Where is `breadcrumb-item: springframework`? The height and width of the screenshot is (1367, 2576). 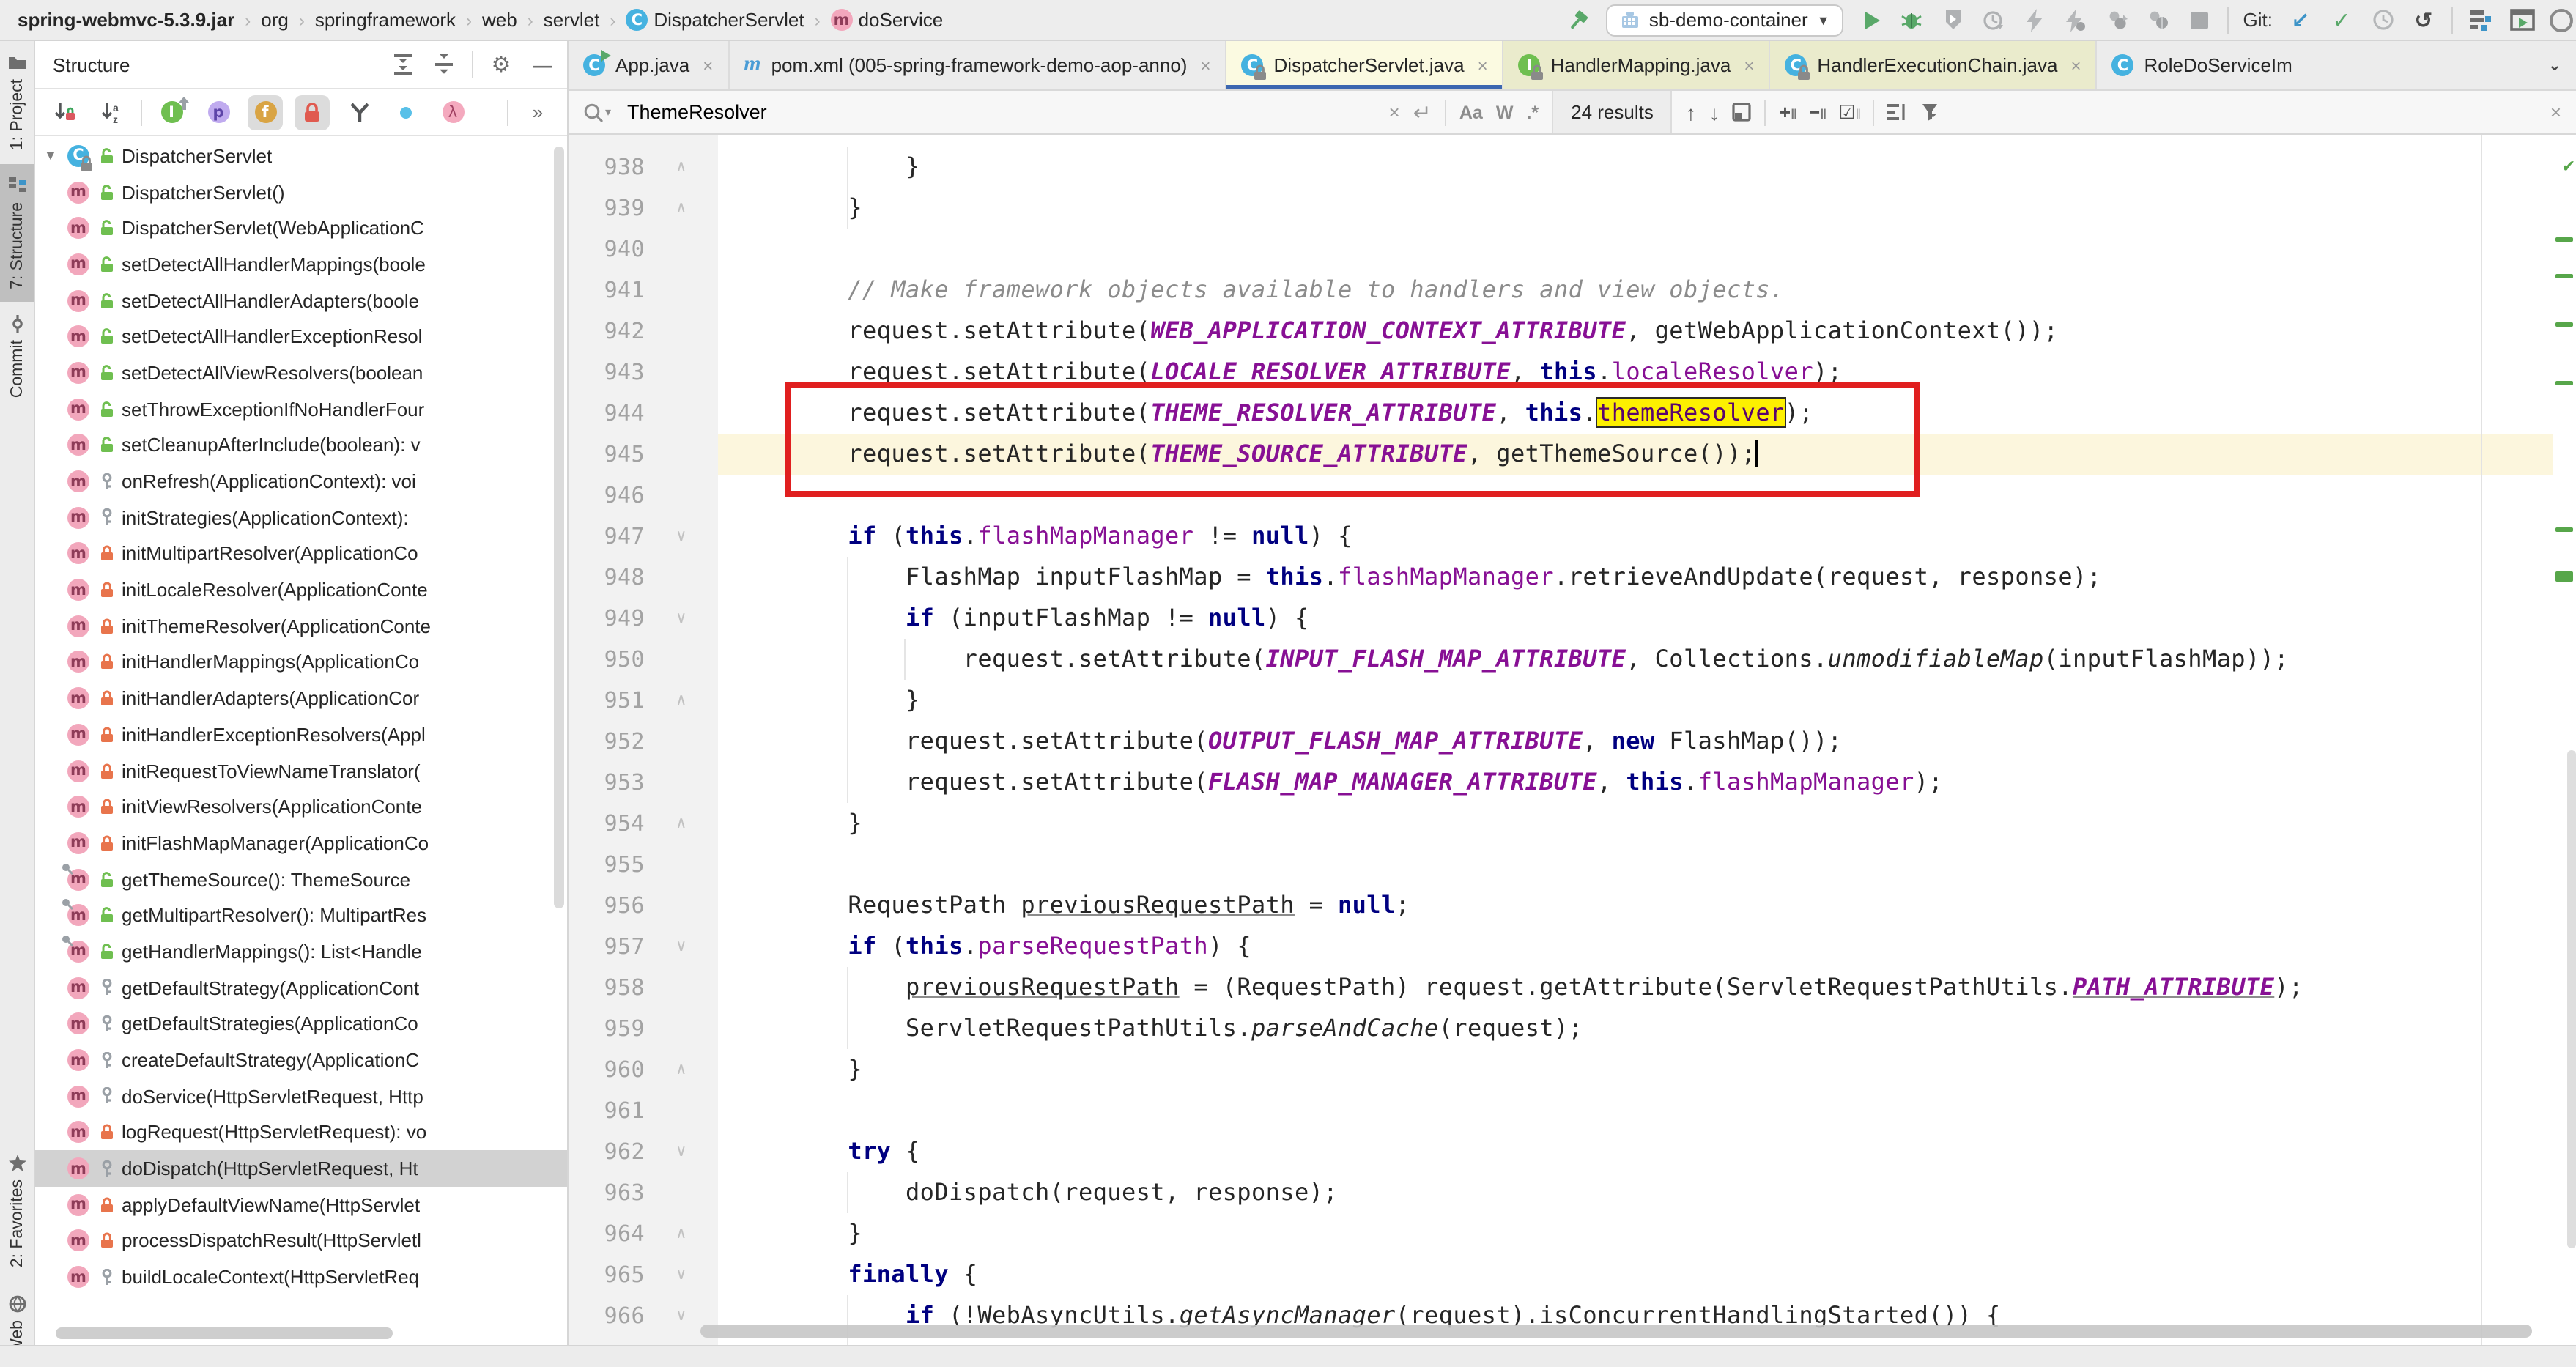
breadcrumb-item: springframework is located at coordinates (385, 20).